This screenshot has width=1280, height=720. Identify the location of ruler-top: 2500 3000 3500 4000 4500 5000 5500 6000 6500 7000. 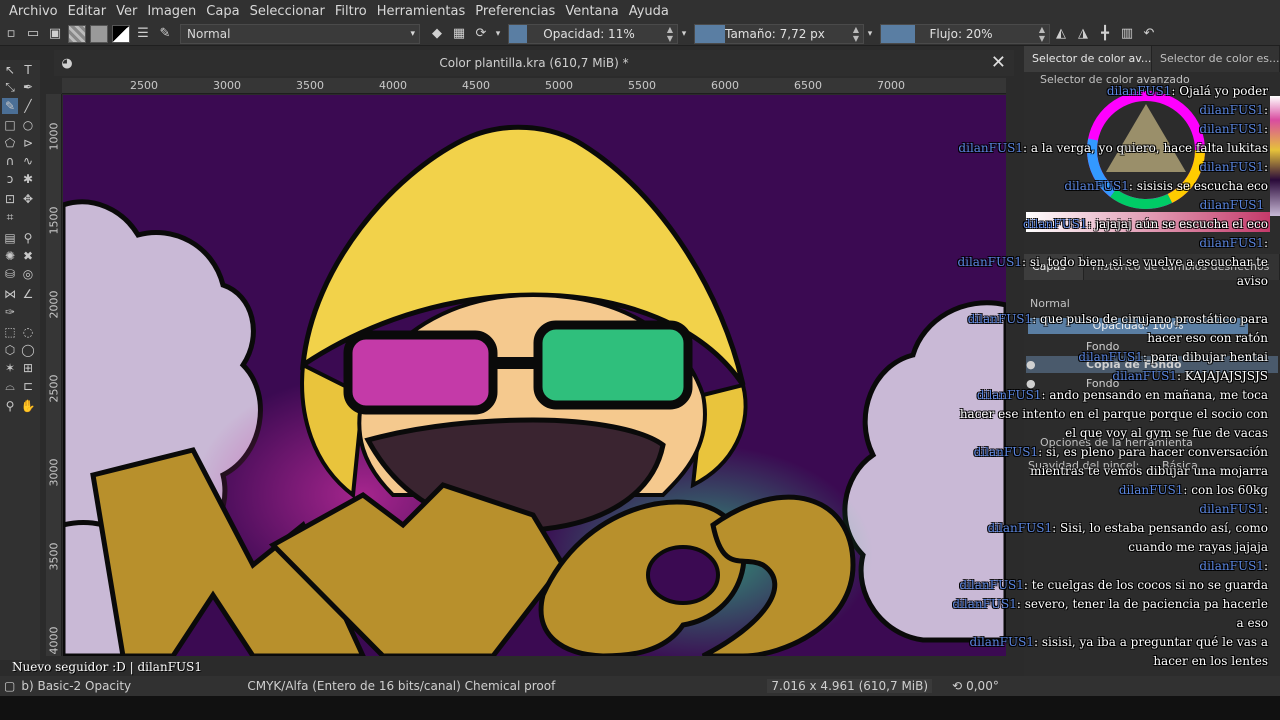
(534, 86).